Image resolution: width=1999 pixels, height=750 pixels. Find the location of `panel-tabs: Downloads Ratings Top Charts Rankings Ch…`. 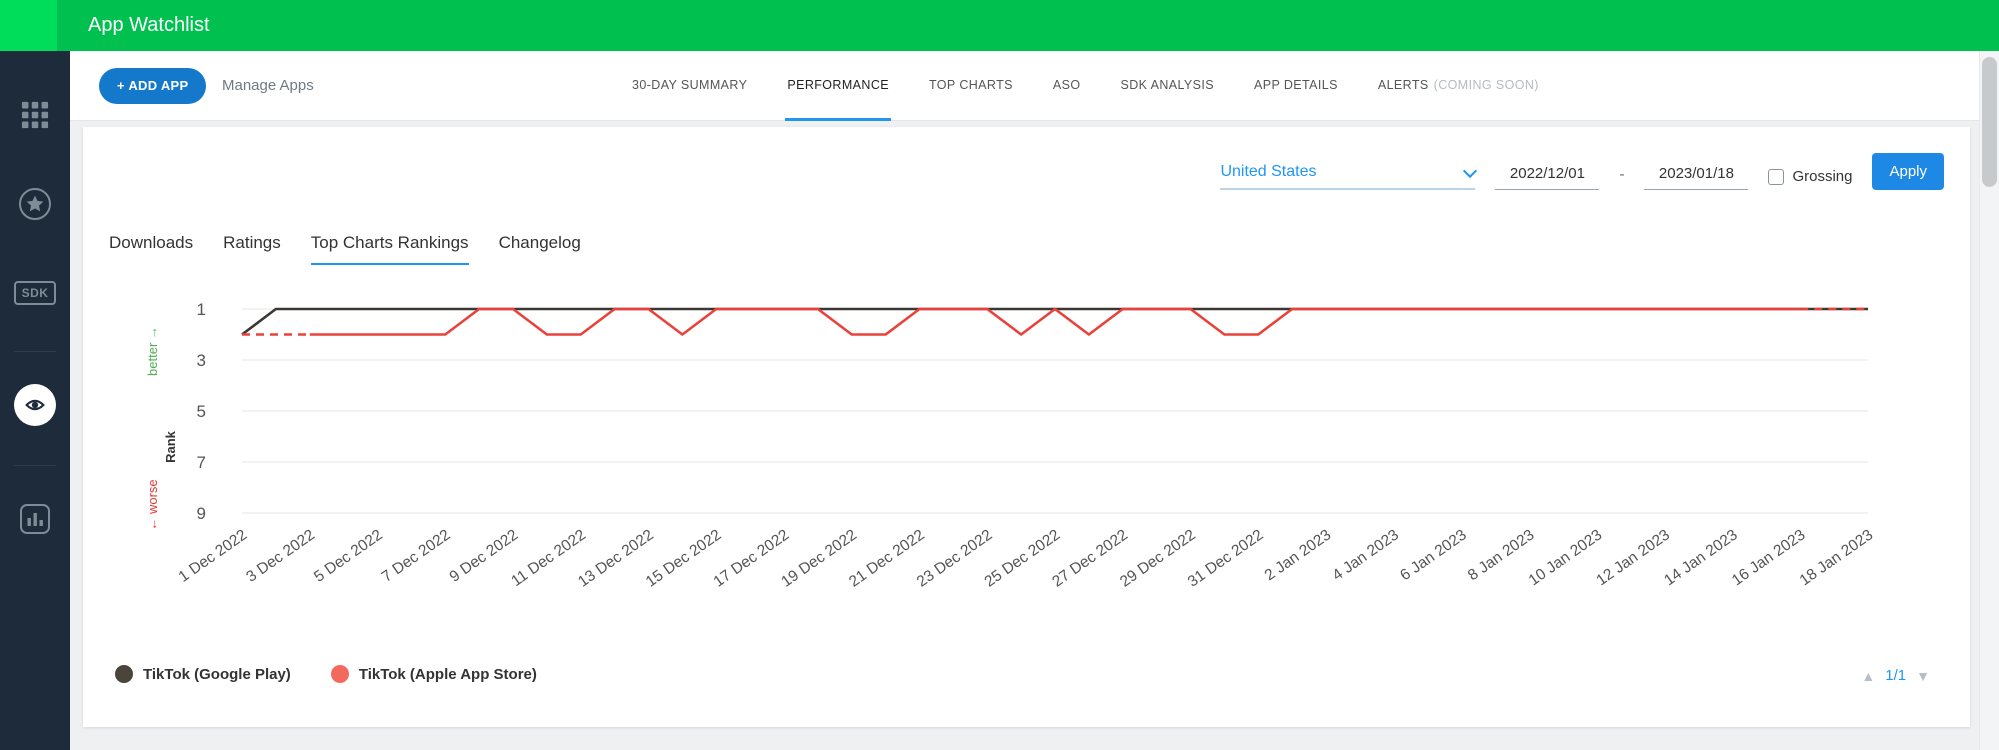

panel-tabs: Downloads Ratings Top Charts Rankings Ch… is located at coordinates (345, 249).